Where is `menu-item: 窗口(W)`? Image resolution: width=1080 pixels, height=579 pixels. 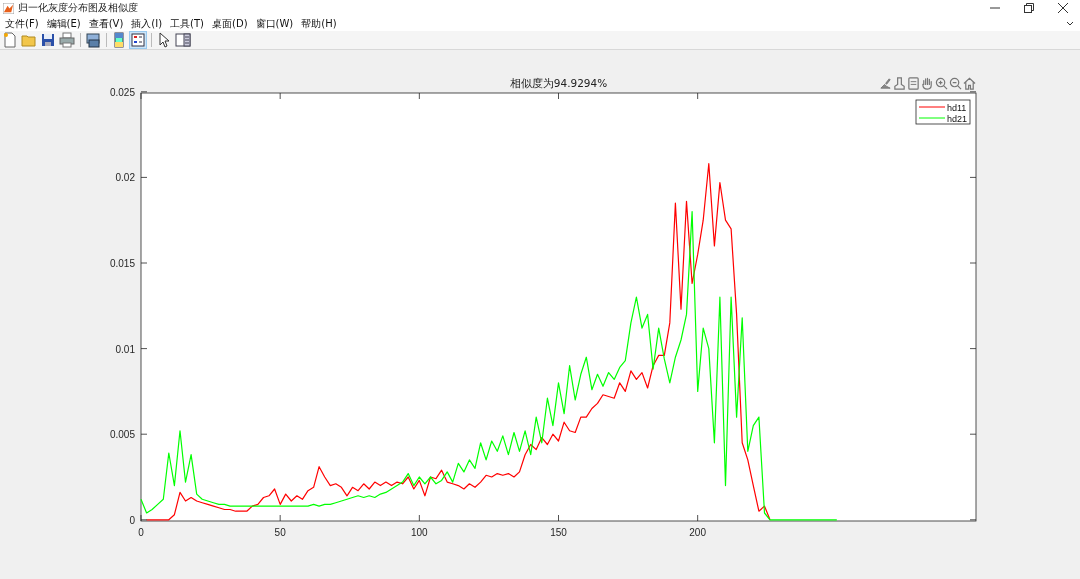
menu-item: 窗口(W) is located at coordinates (274, 23).